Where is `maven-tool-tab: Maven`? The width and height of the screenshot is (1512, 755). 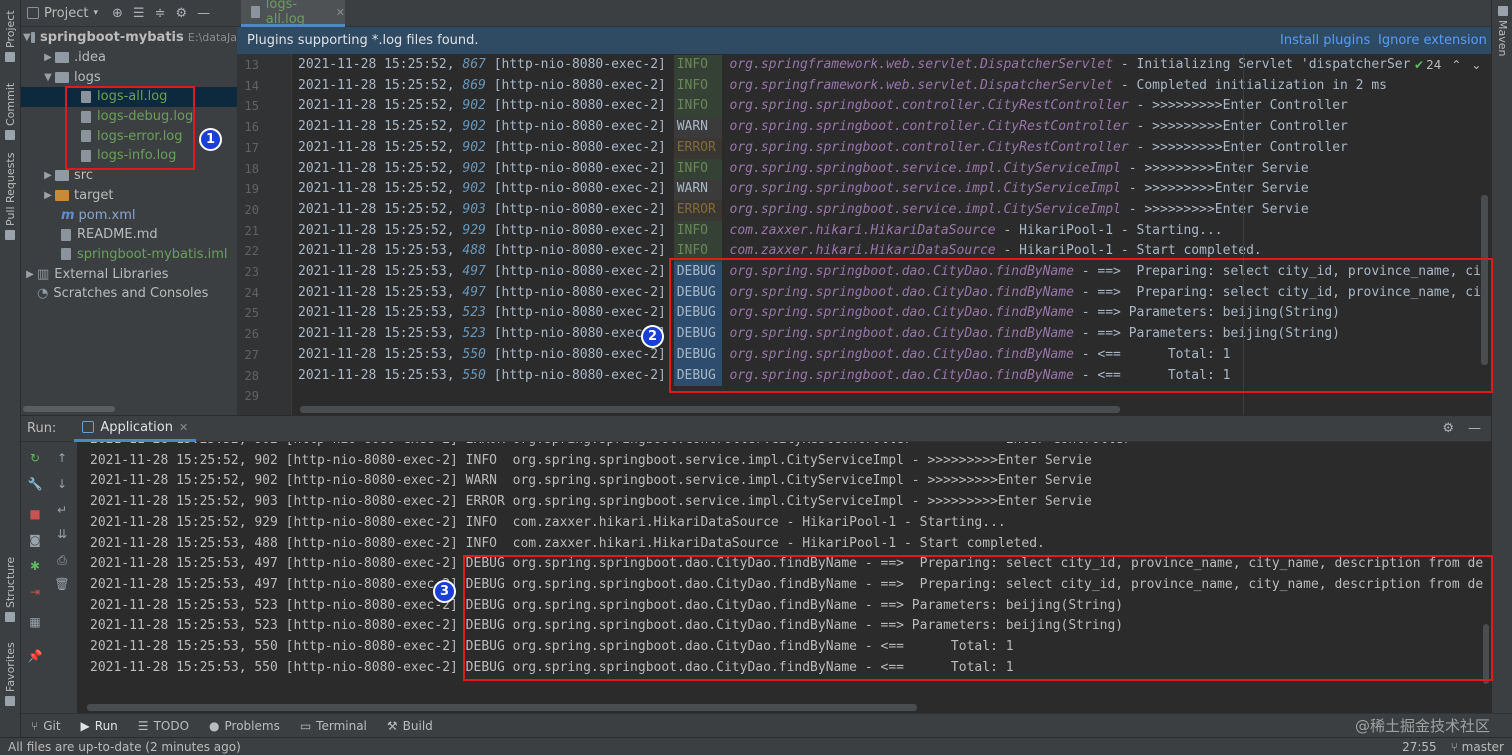
maven-tool-tab: Maven is located at coordinates (1502, 34).